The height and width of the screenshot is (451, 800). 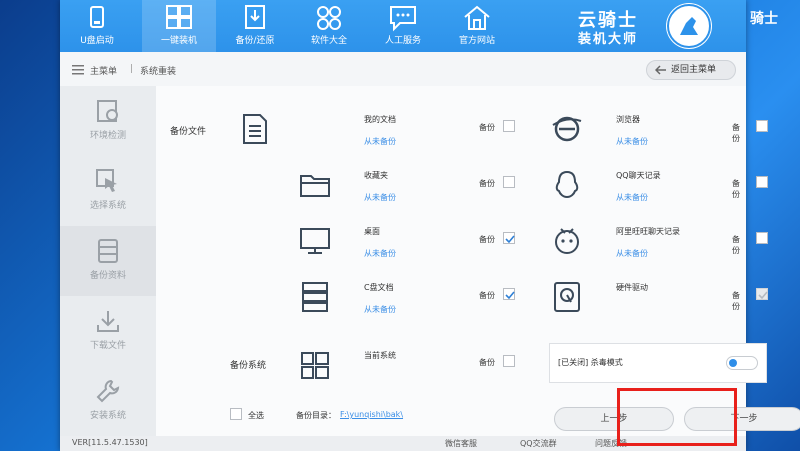 I want to click on breadcrumb-current: 系统重装, so click(x=158, y=72).